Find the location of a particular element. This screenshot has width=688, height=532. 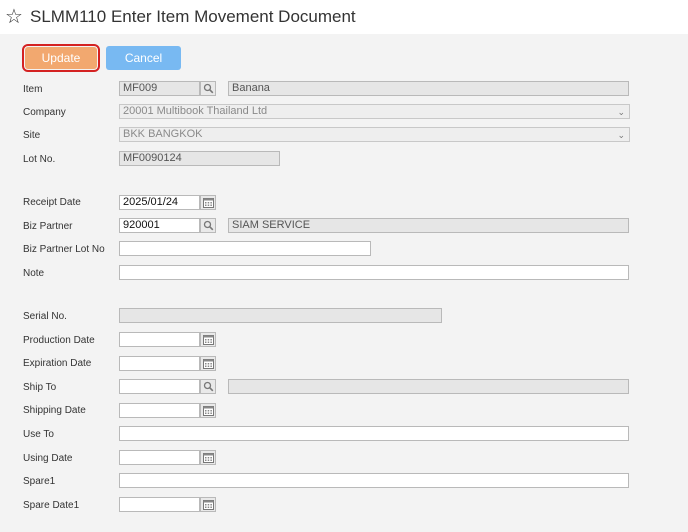

shipping-date-calendar-button is located at coordinates (208, 410).